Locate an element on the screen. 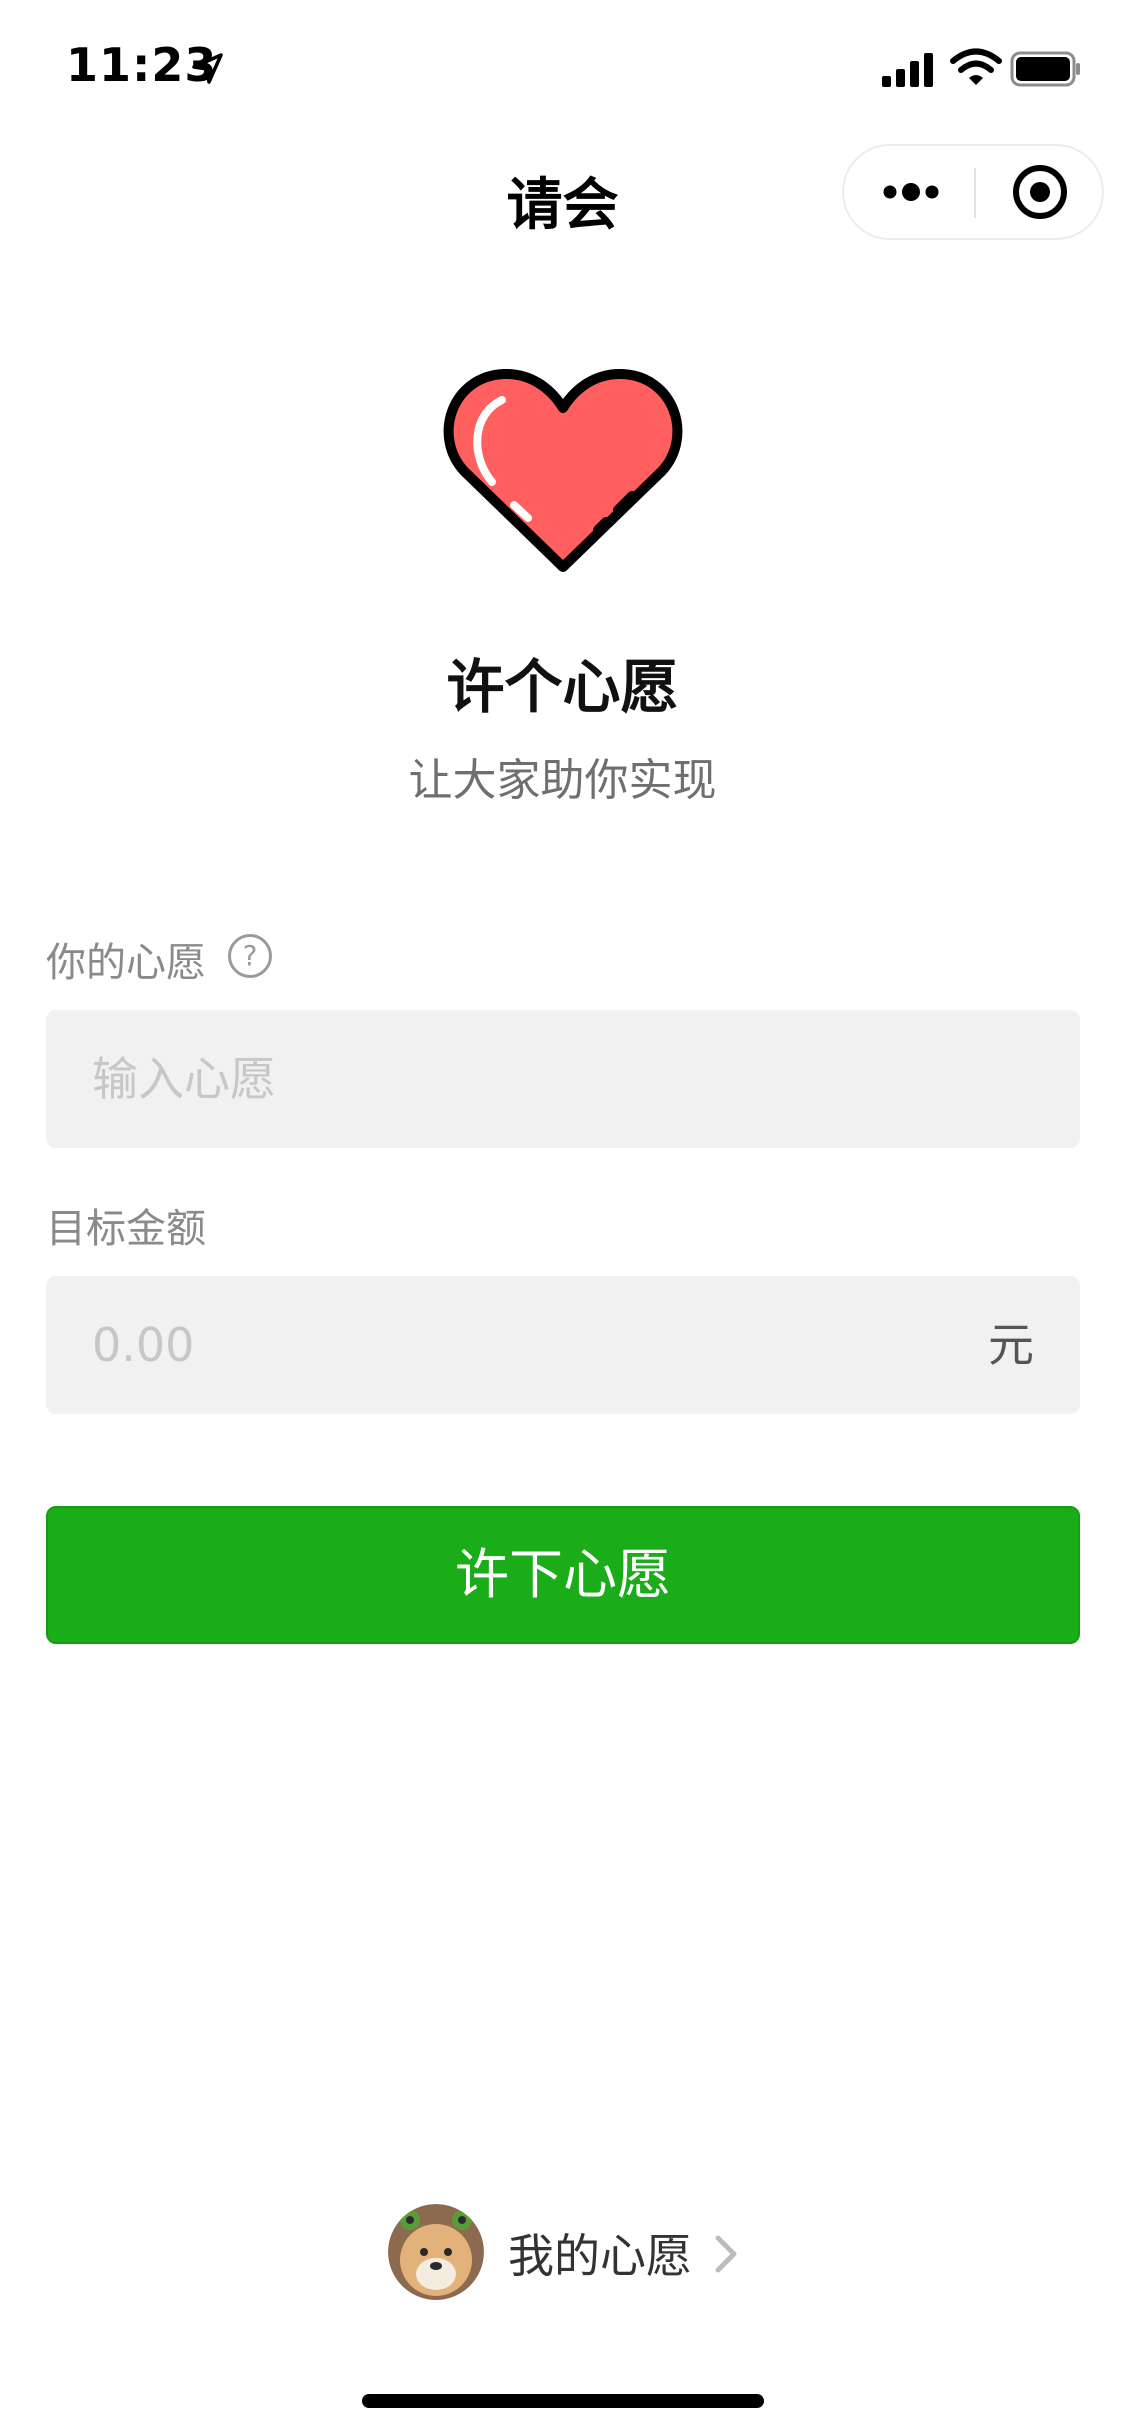 This screenshot has width=1125, height=2436. amount-input-placeholder: 0.00 is located at coordinates (143, 1345).